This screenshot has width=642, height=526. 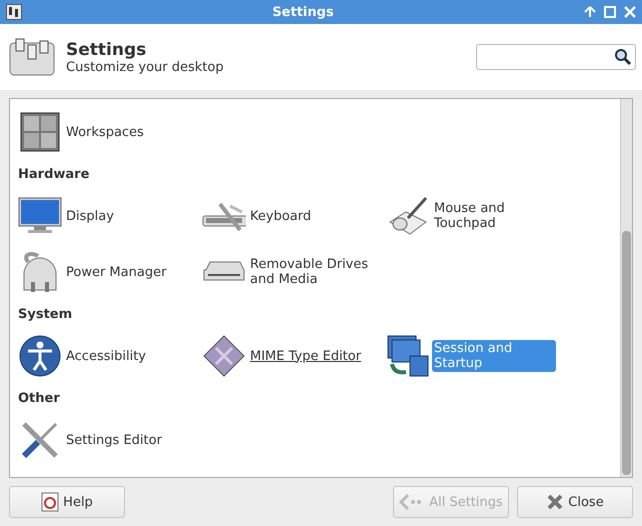 I want to click on settings-item: Power Manager, so click(x=116, y=272).